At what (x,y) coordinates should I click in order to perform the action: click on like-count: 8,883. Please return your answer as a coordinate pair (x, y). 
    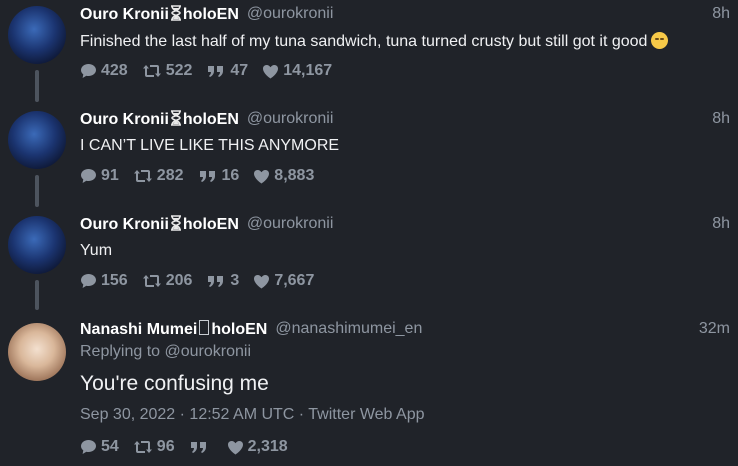
    Looking at the image, I should click on (294, 175).